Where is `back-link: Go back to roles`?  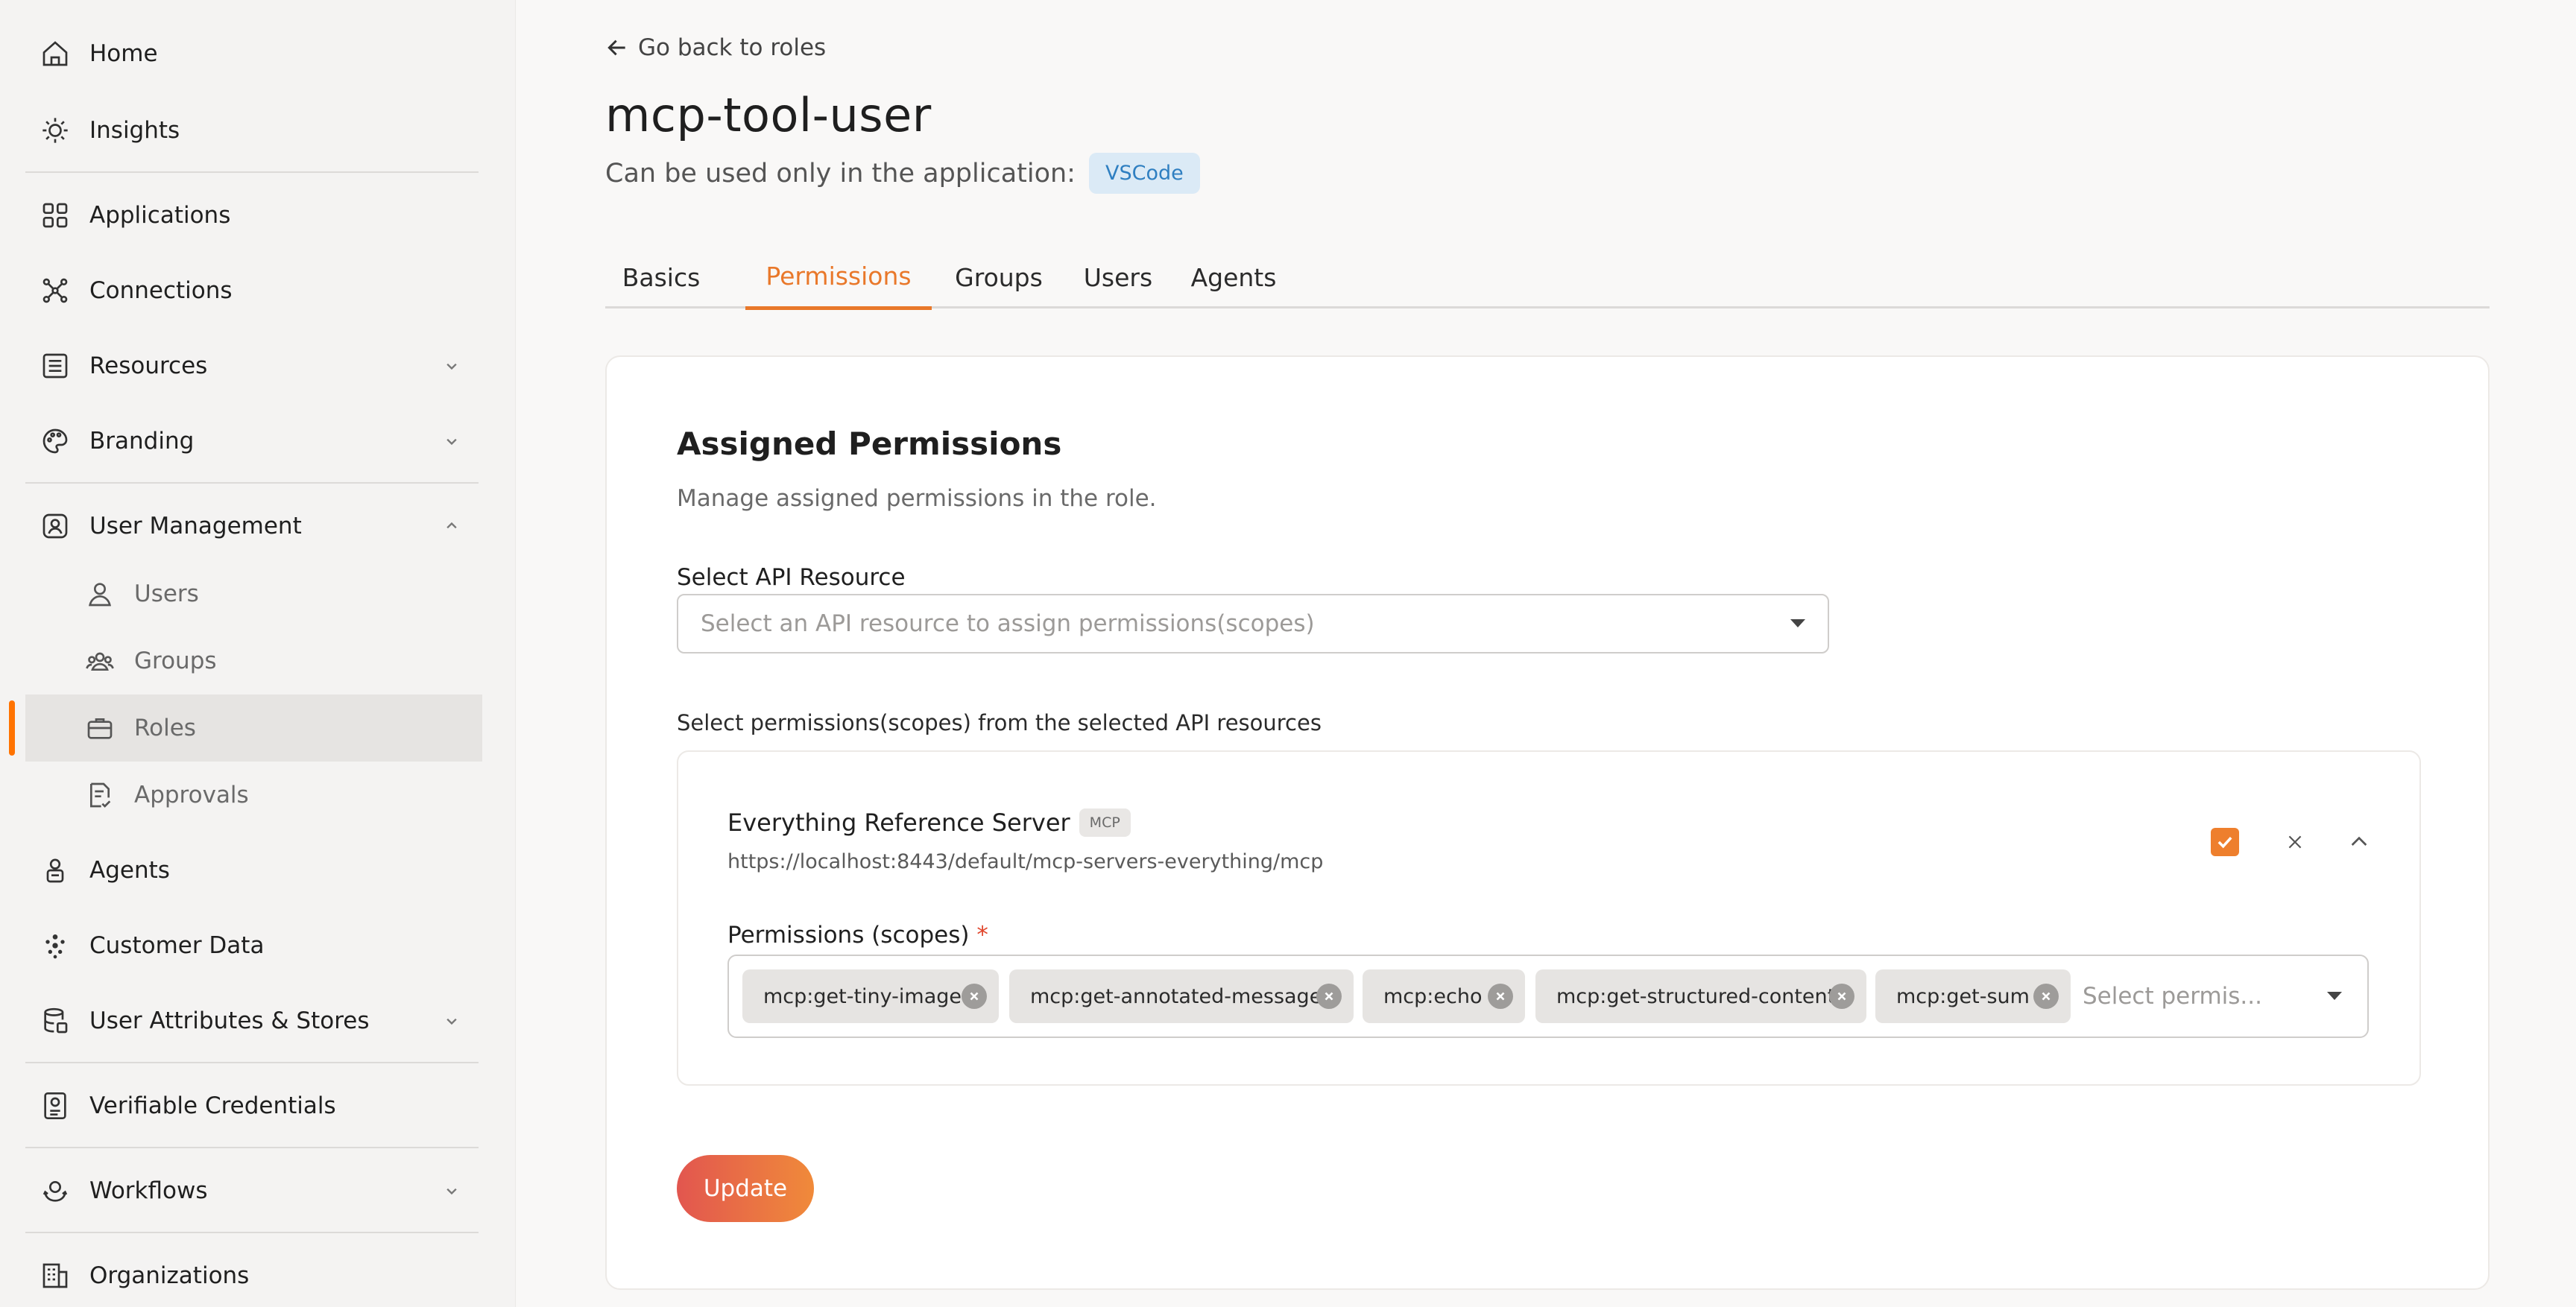 back-link: Go back to roles is located at coordinates (715, 47).